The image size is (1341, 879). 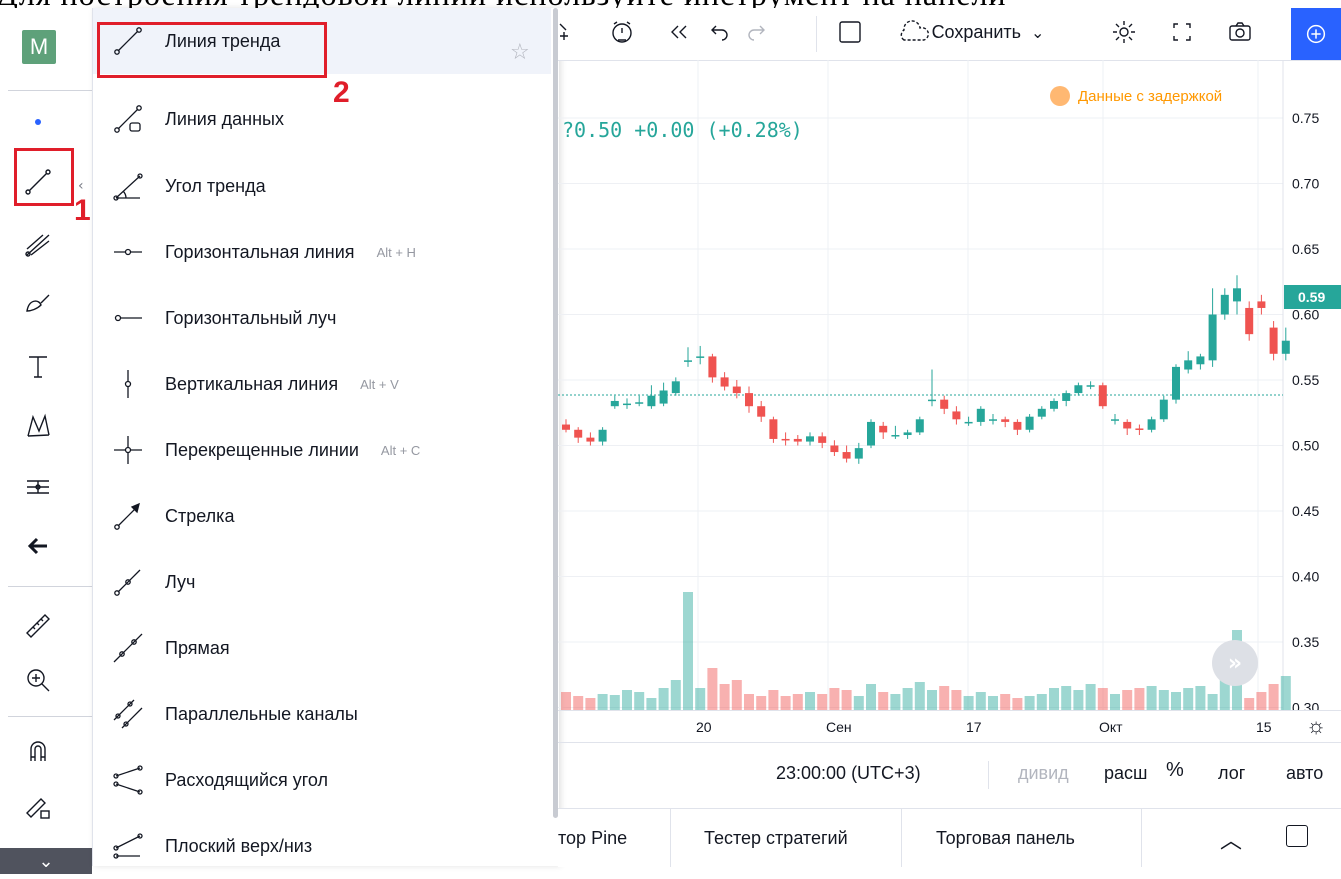 I want to click on time-axis: 20 Сен 17 Окт 15 ☼, so click(x=949, y=725).